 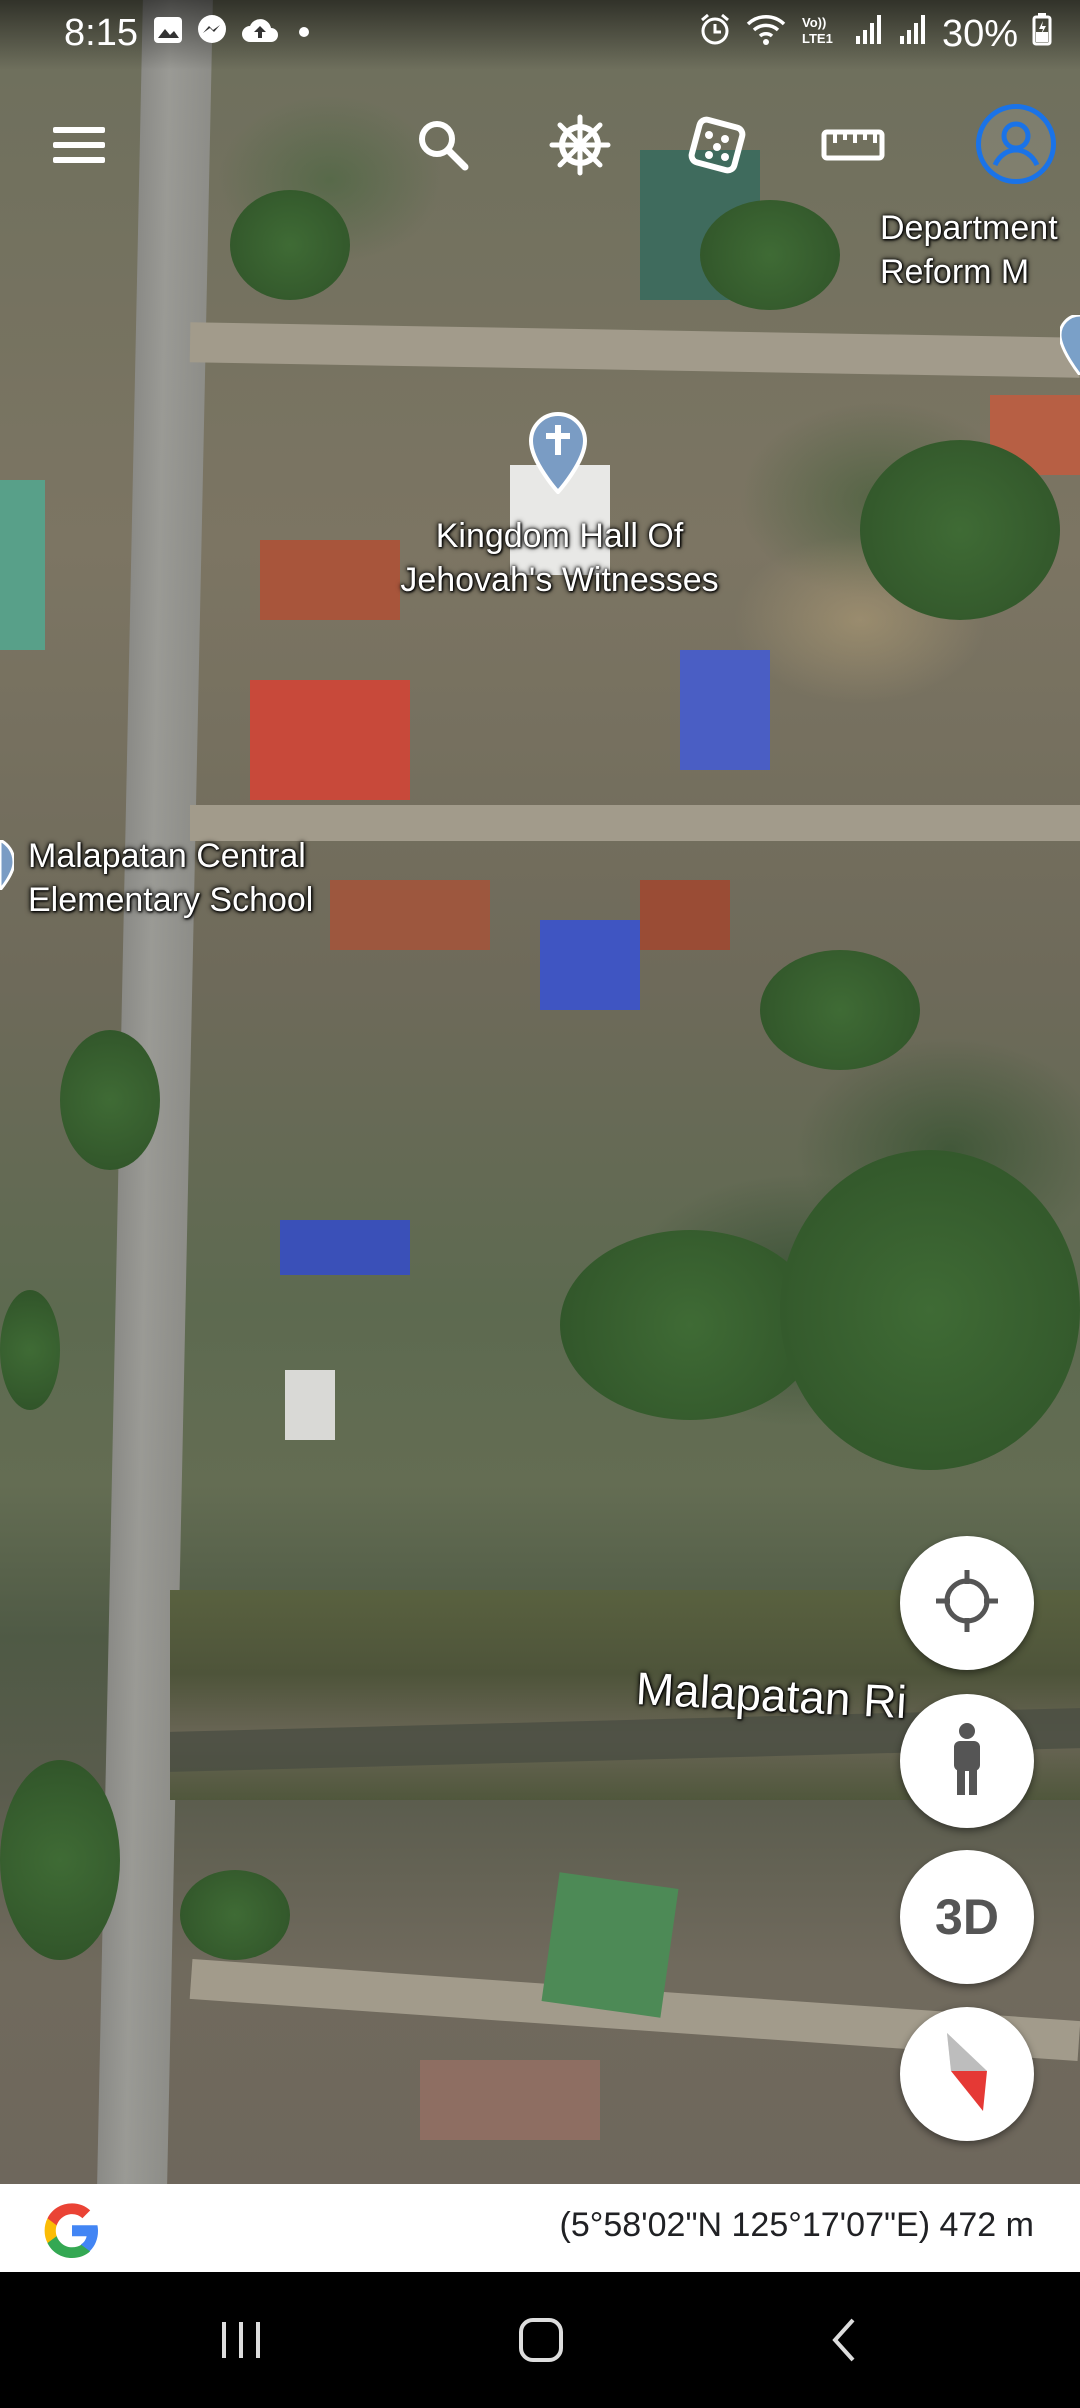 What do you see at coordinates (212, 34) in the screenshot?
I see `messenger-icon` at bounding box center [212, 34].